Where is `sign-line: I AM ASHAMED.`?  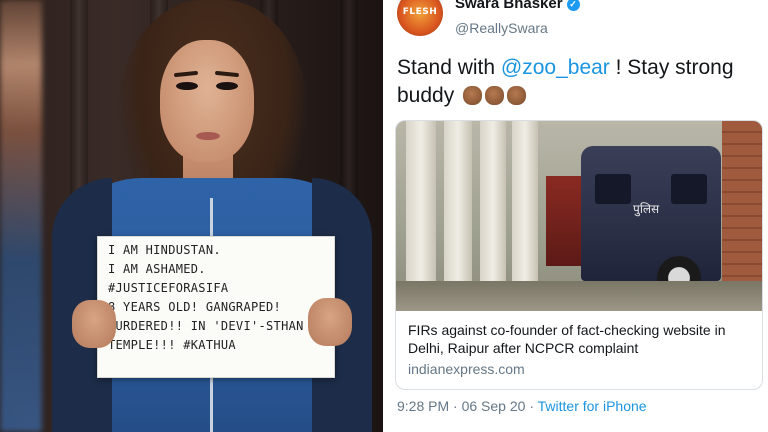
sign-line: I AM ASHAMED. is located at coordinates (157, 269).